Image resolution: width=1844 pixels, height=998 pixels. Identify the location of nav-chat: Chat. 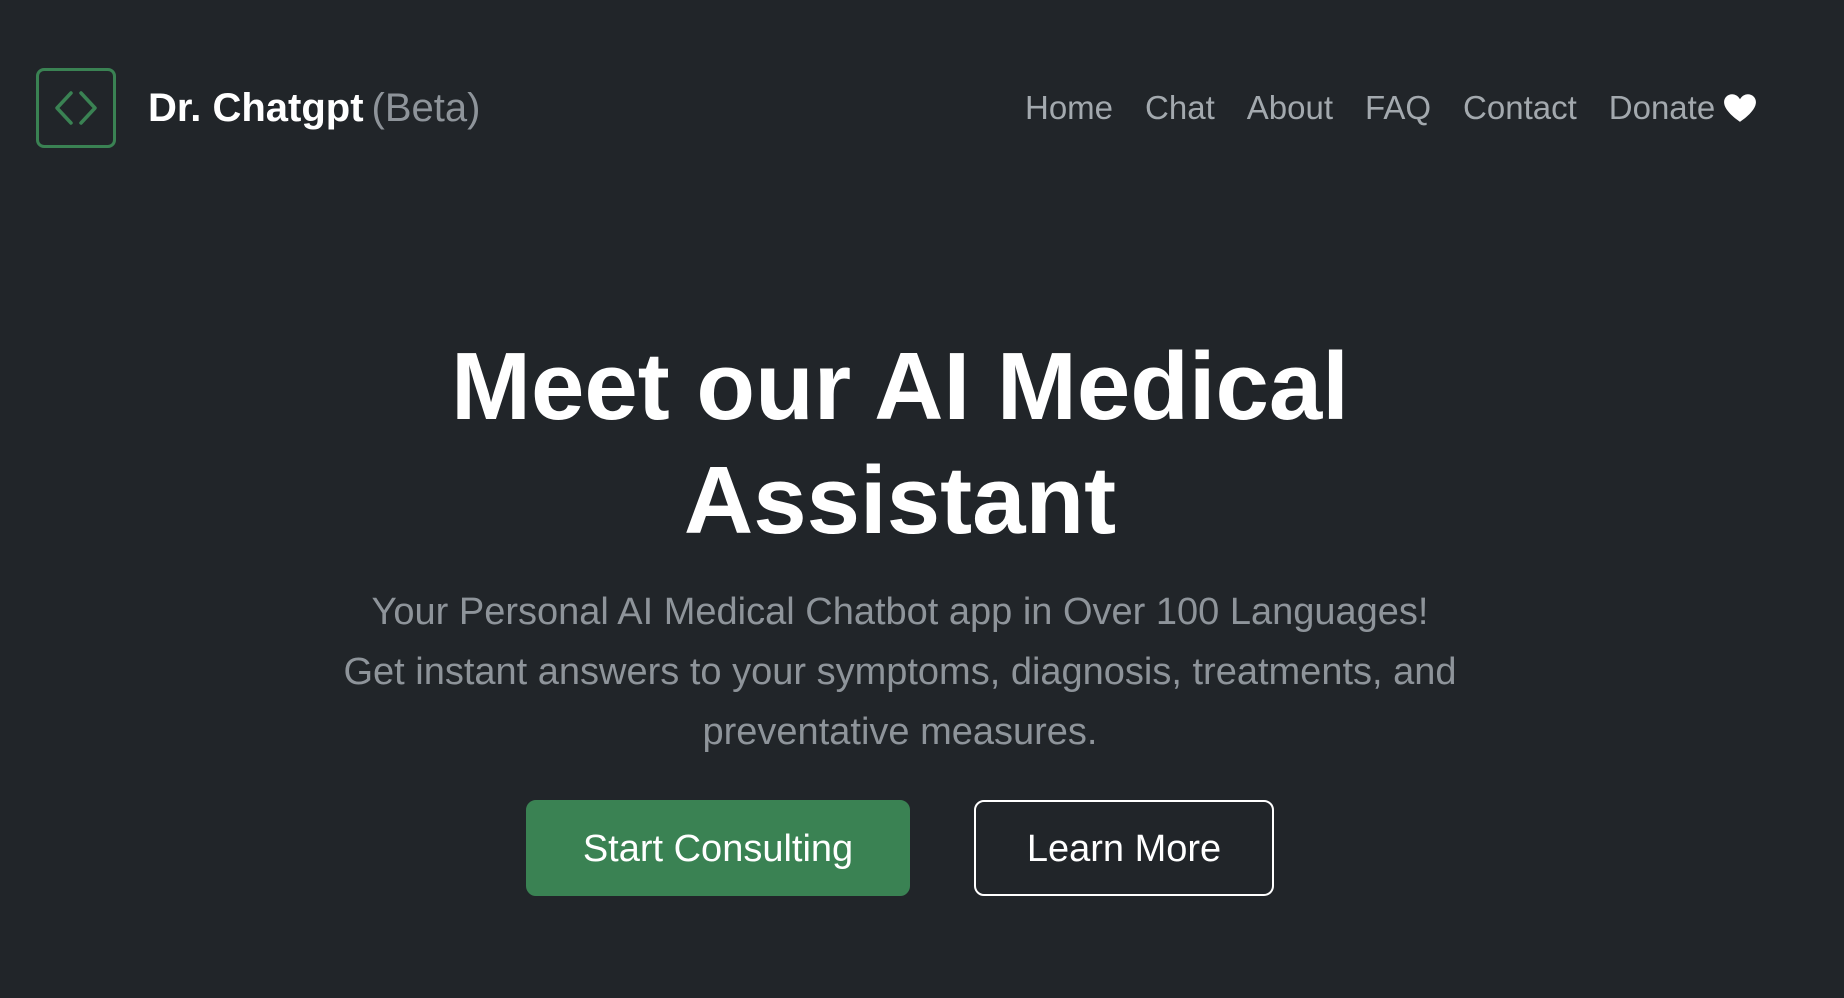
(1180, 108).